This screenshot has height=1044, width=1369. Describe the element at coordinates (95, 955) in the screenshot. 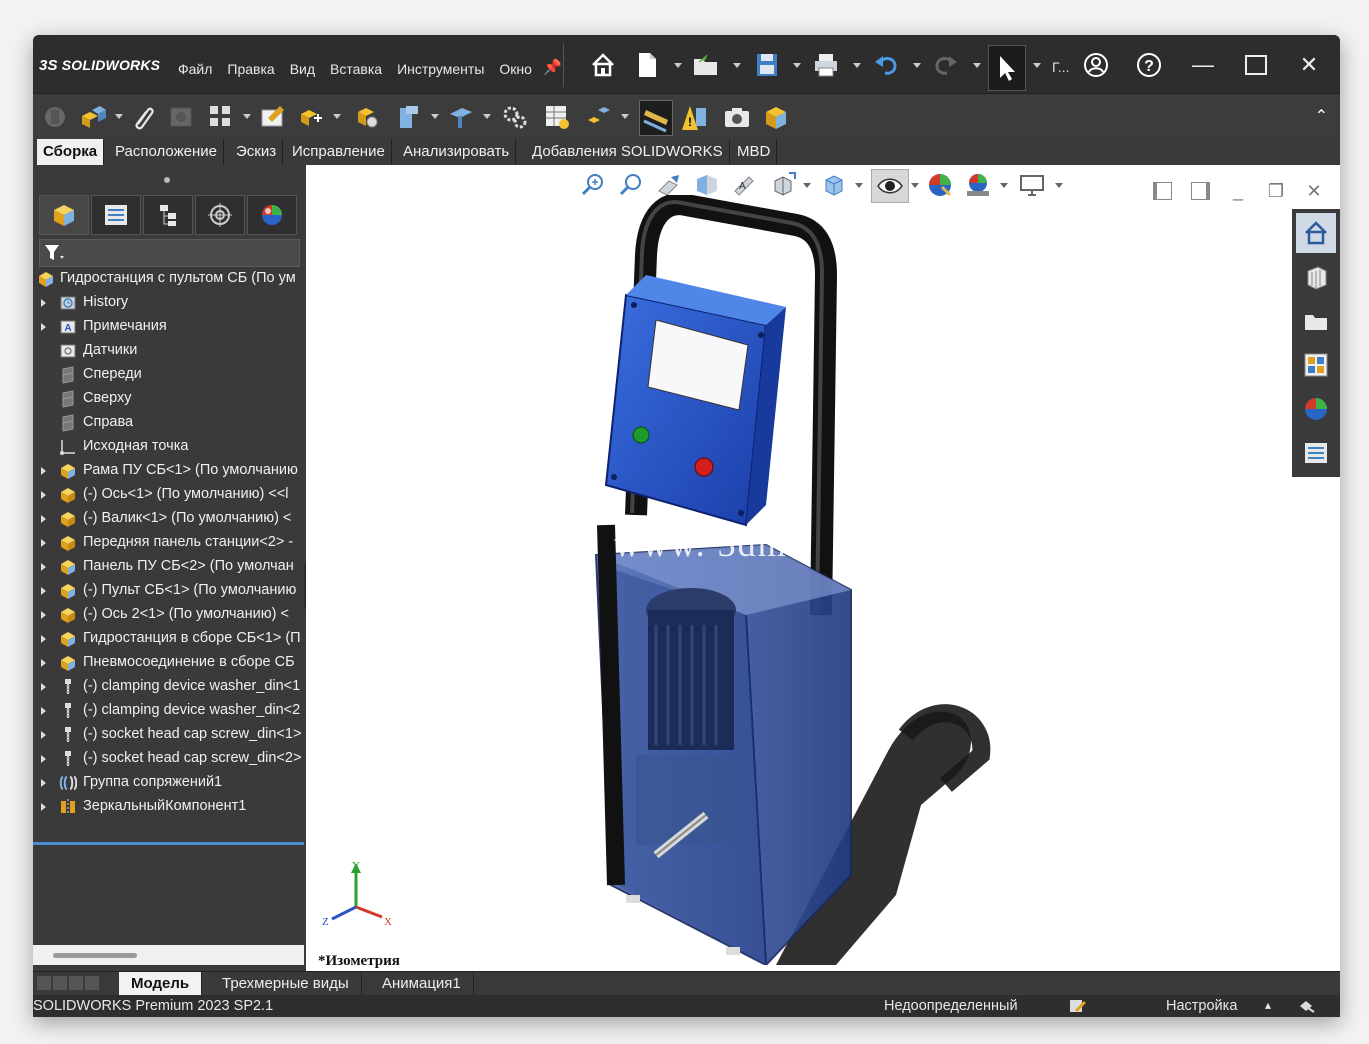

I see `scrollbar-thumb` at that location.